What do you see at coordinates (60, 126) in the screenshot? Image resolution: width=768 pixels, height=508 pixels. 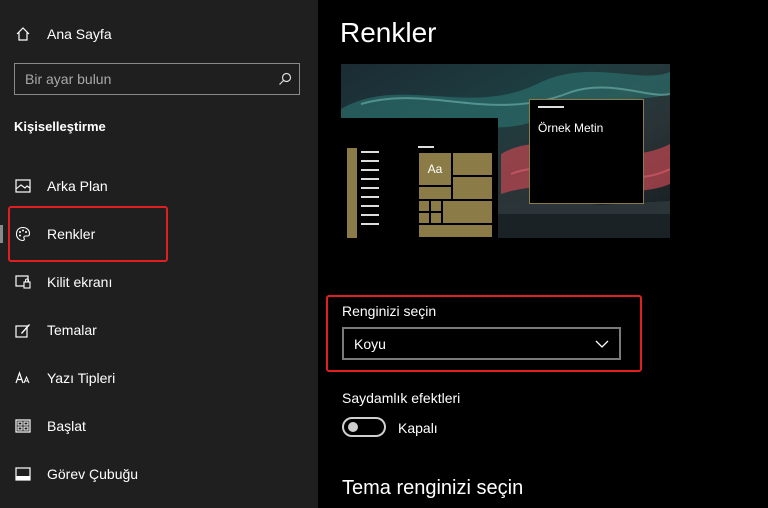 I see `section-title: Kişiselleştirme` at bounding box center [60, 126].